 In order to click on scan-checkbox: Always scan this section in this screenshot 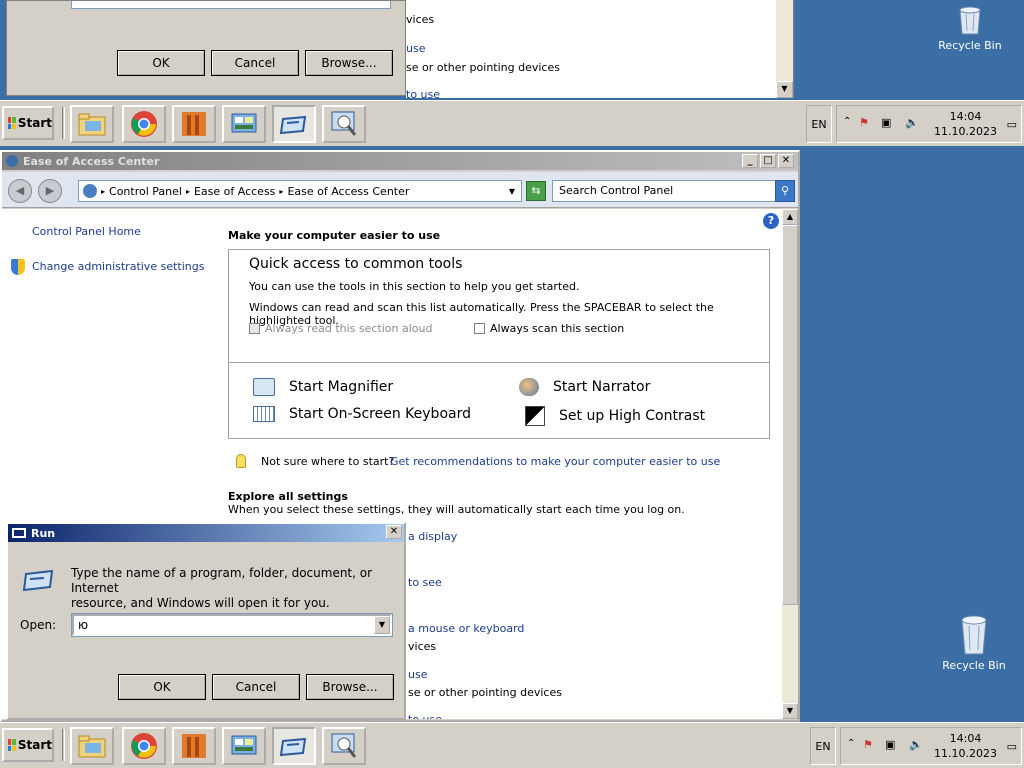, I will do `click(549, 328)`.